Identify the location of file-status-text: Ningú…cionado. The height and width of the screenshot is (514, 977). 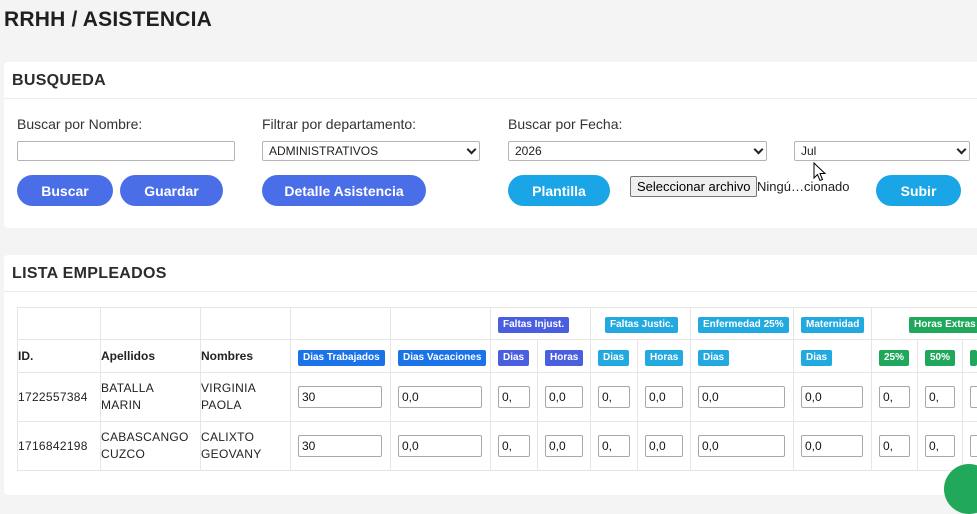
(803, 186).